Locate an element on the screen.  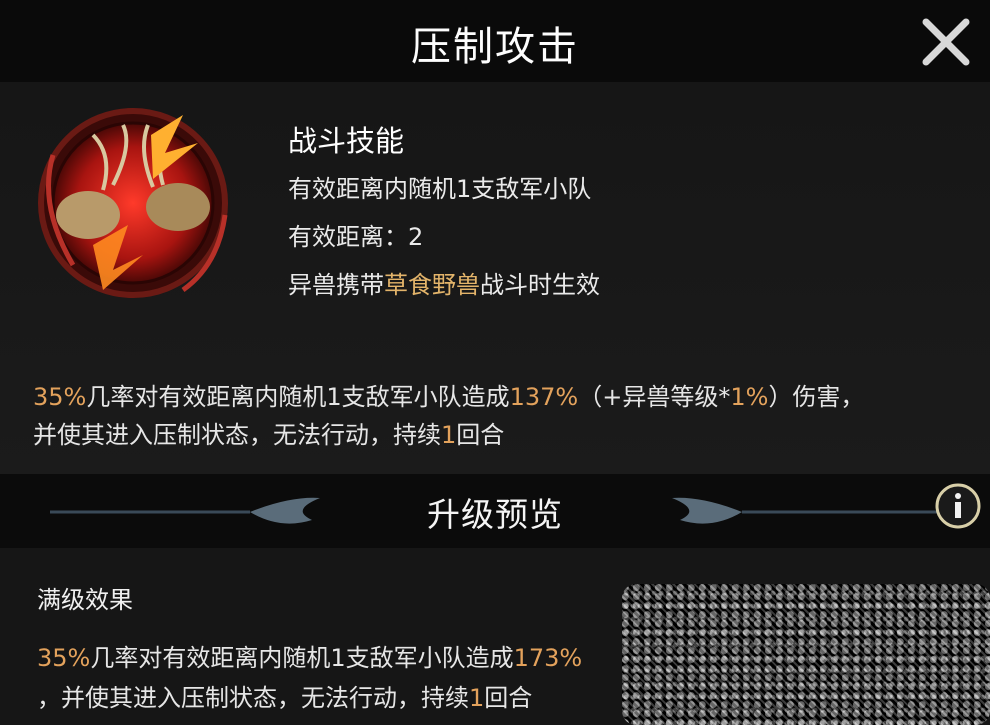
condition-suffix: 战斗时生效 is located at coordinates (540, 285).